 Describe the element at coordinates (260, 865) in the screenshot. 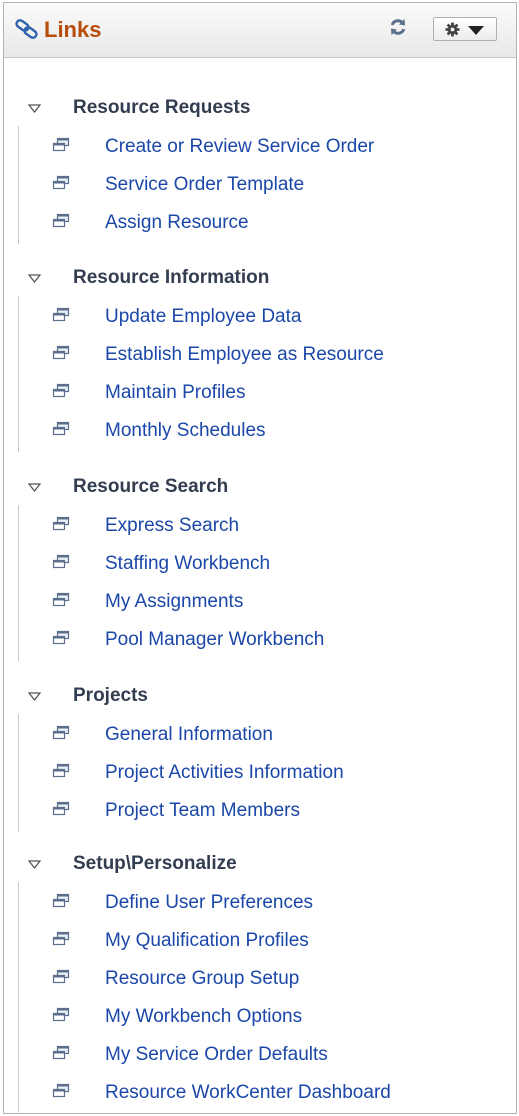

I see `section-header: Setup\Personalize` at that location.